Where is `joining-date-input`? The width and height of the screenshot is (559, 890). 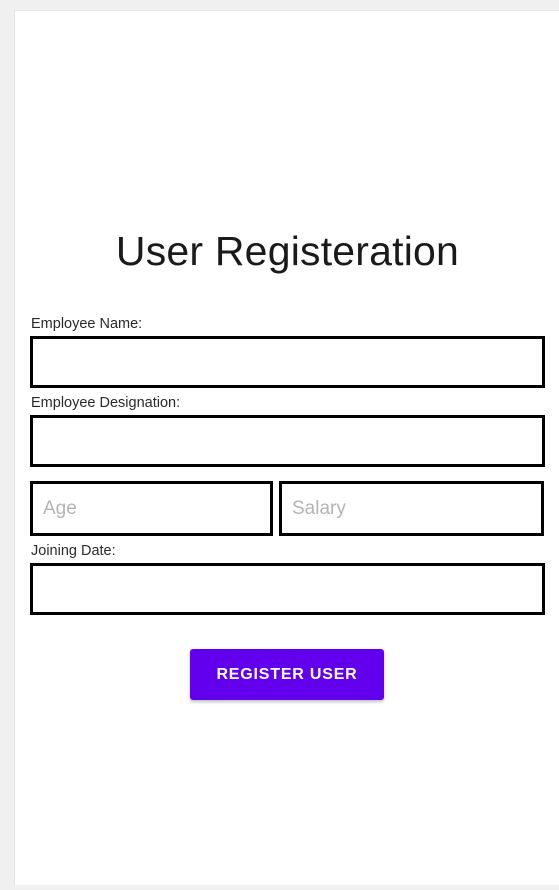
joining-date-input is located at coordinates (287, 589).